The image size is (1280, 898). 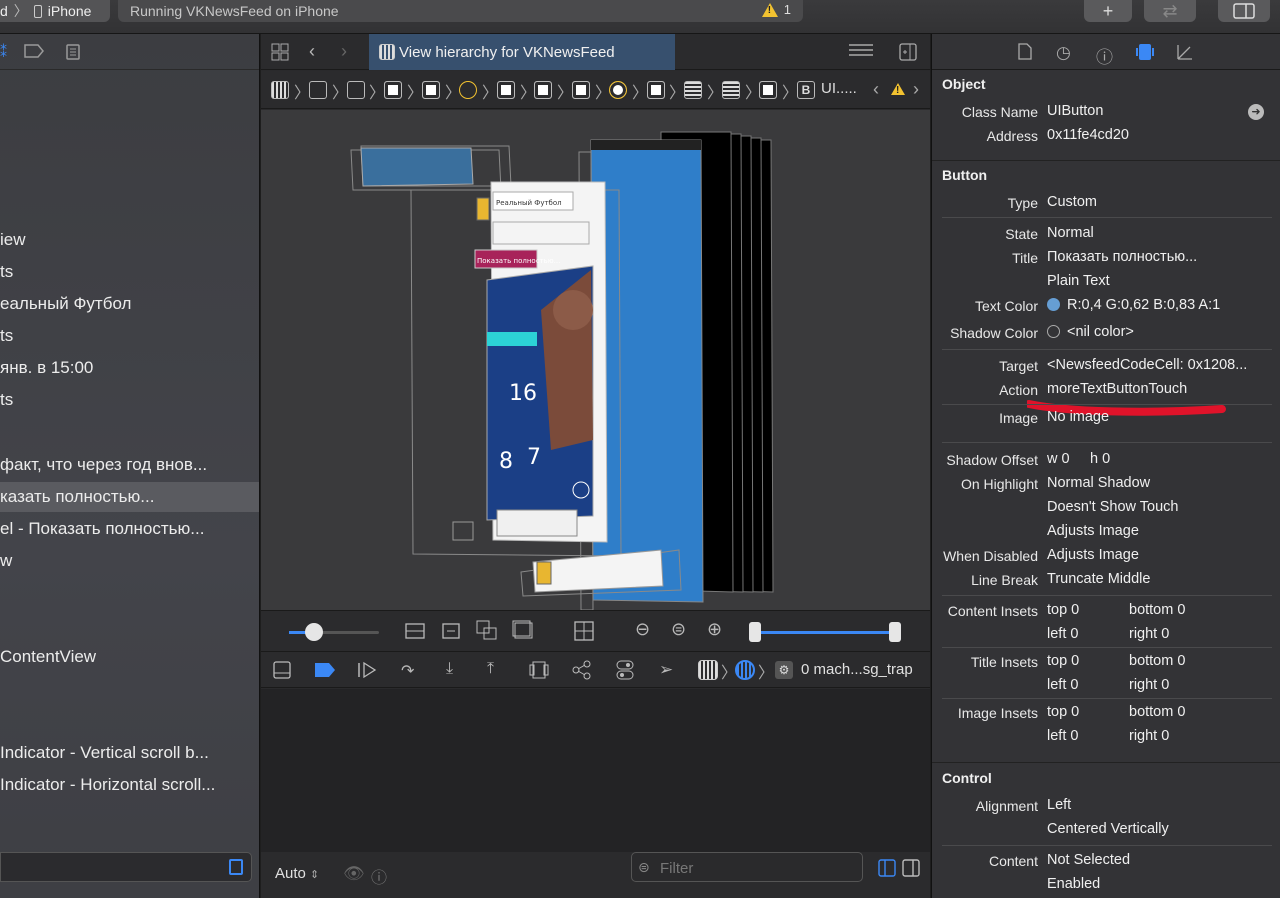 What do you see at coordinates (714, 629) in the screenshot?
I see `zoom-in-icon: ⊕` at bounding box center [714, 629].